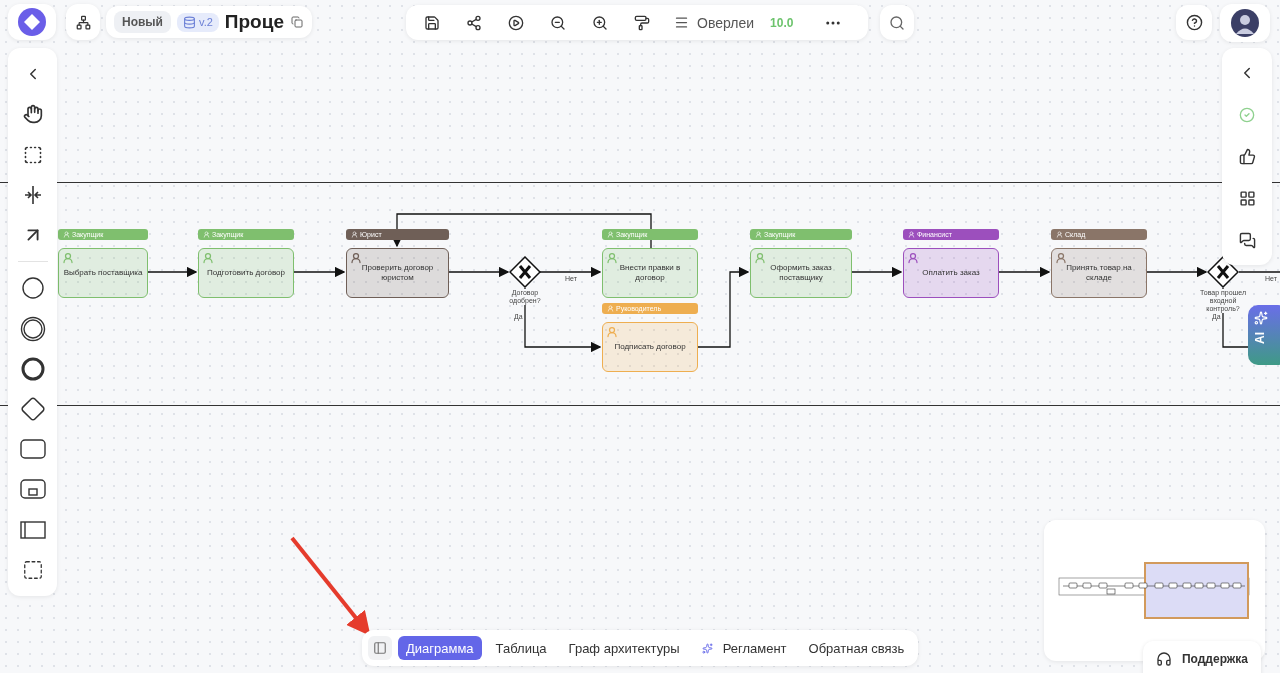 This screenshot has height=673, width=1280. I want to click on task-text: Оформить заказ поставщику, so click(801, 273).